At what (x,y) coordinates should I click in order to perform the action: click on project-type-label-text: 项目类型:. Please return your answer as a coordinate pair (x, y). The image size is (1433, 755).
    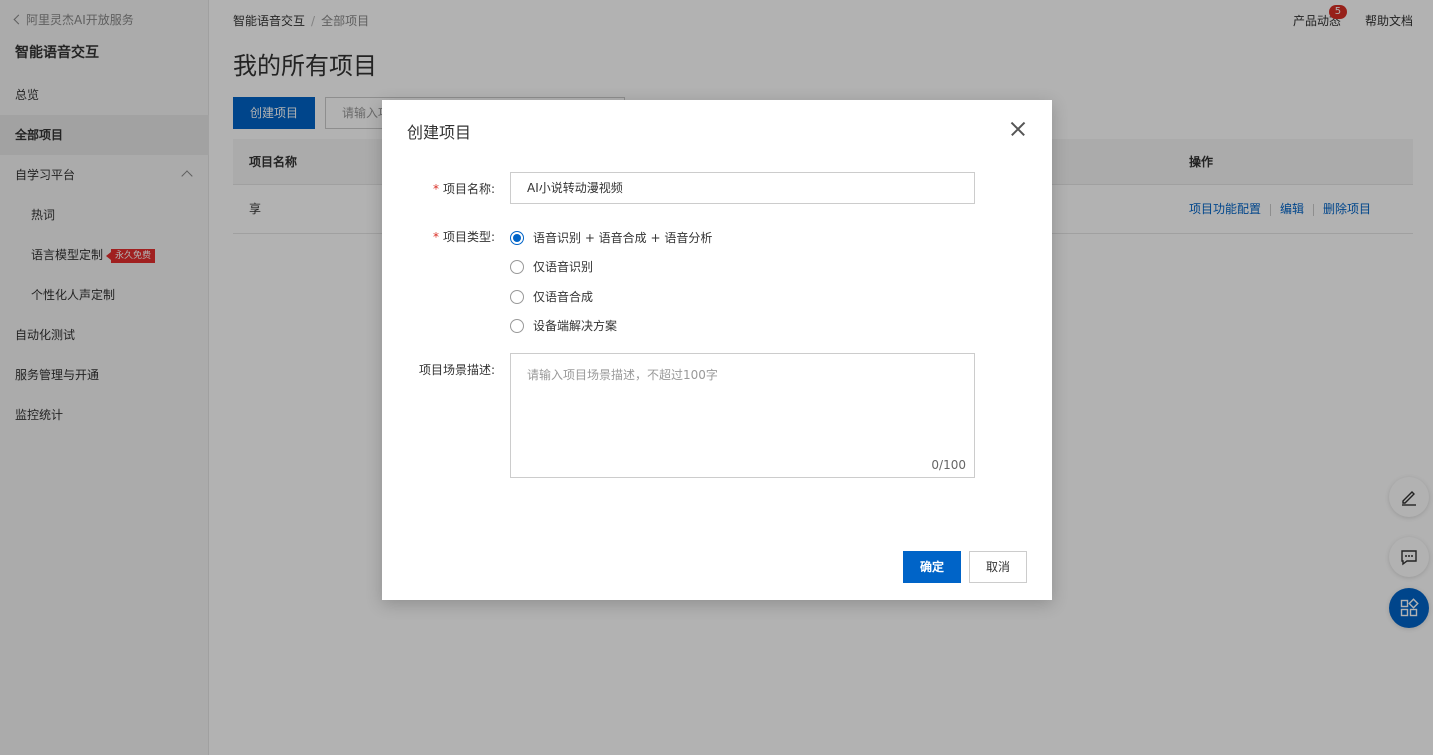
    Looking at the image, I should click on (468, 237).